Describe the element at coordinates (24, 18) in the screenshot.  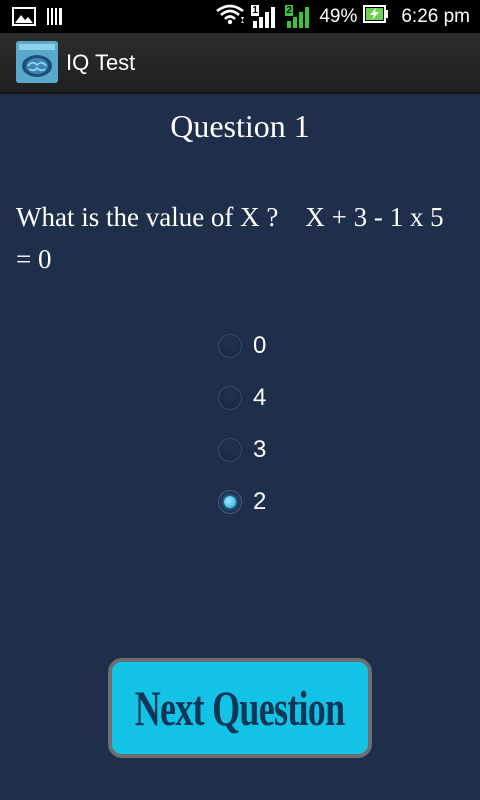
I see `image-icon` at that location.